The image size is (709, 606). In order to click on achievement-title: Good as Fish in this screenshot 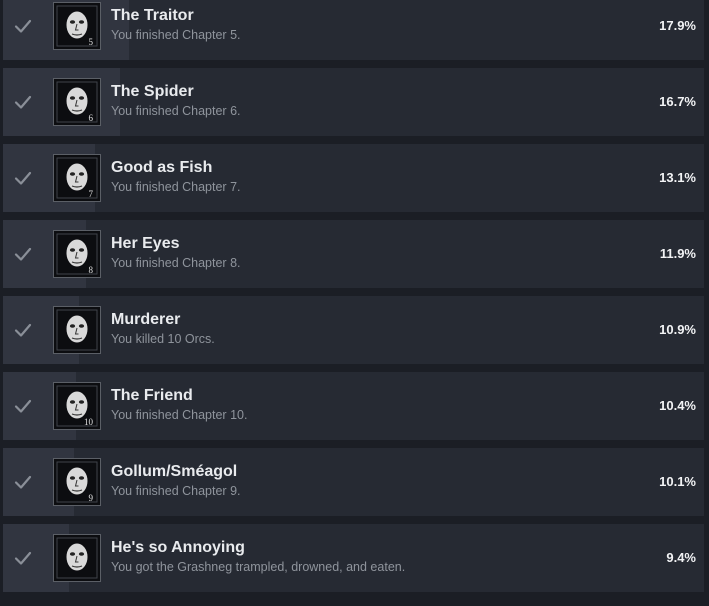, I will do `click(162, 167)`.